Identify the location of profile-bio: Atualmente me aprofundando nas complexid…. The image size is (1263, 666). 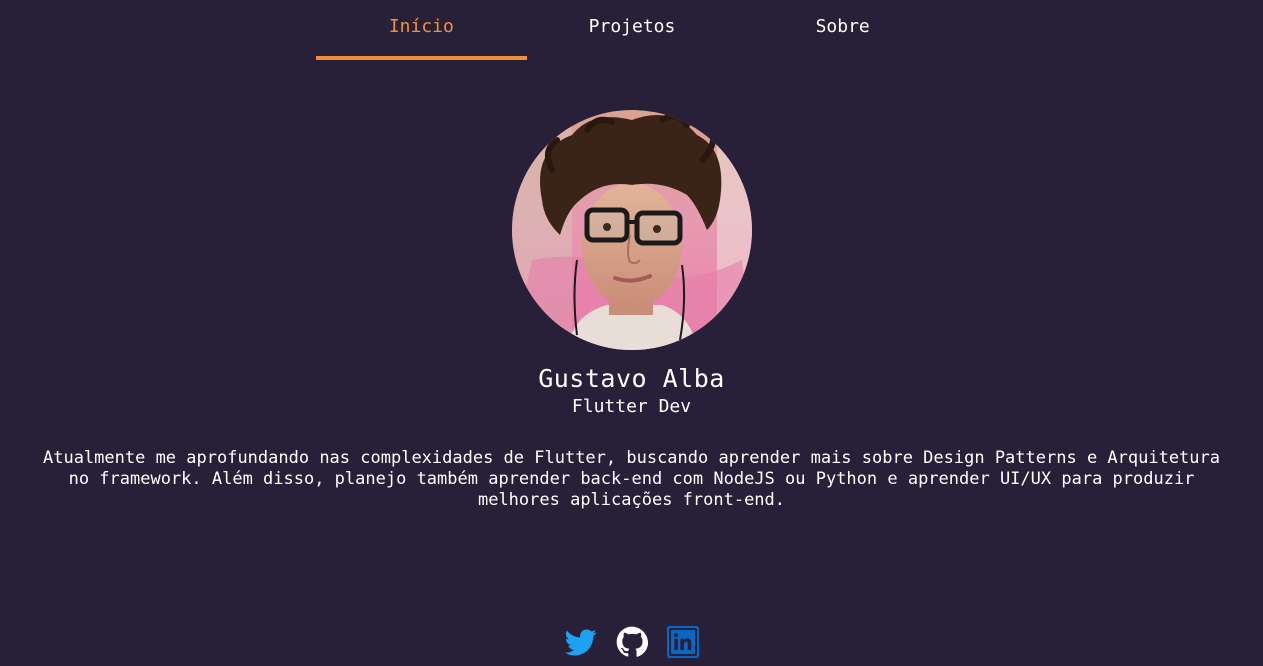
(631, 479).